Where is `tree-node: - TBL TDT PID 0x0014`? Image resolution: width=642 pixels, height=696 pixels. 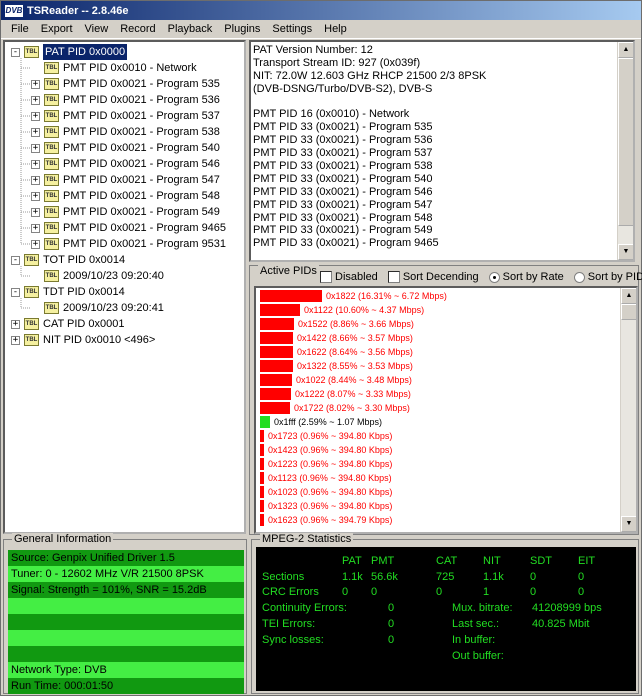 tree-node: - TBL TDT PID 0x0014 is located at coordinates (68, 292).